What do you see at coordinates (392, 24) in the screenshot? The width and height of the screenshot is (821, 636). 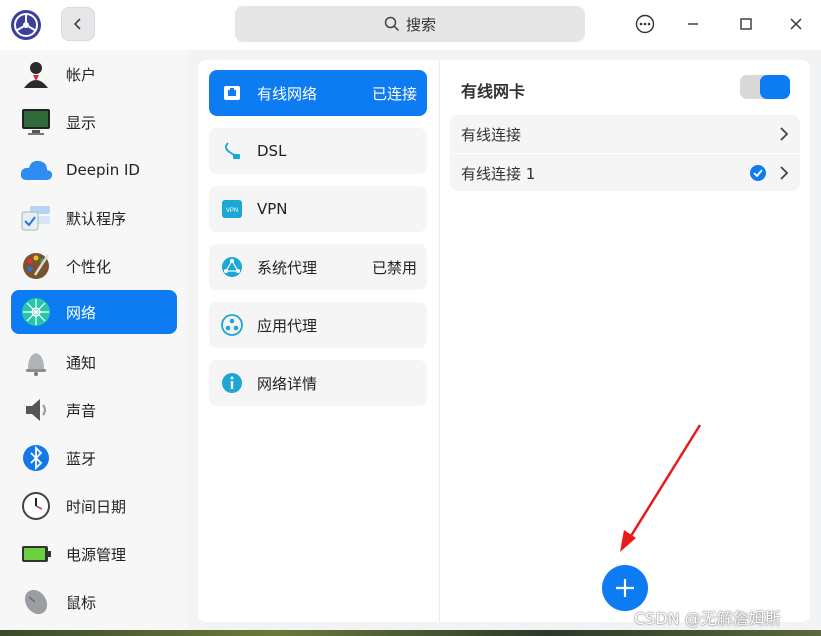 I see `search-icon` at bounding box center [392, 24].